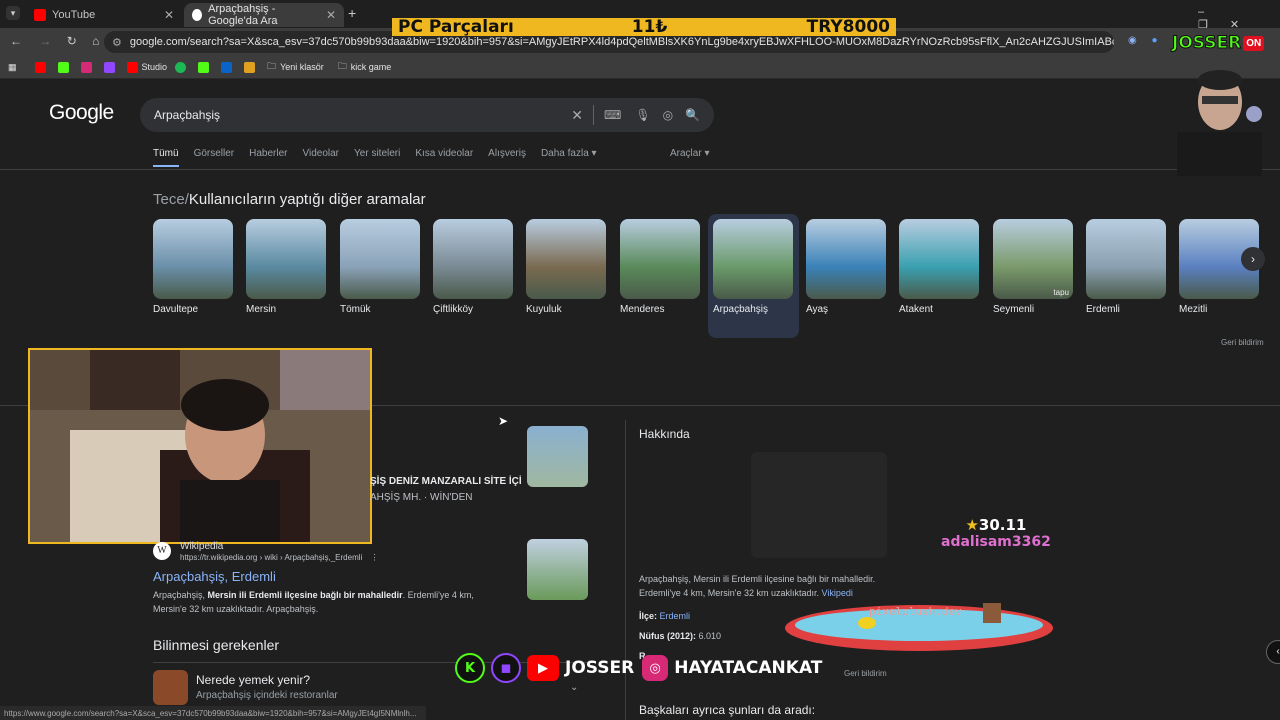 The width and height of the screenshot is (1280, 720). I want to click on tab-google: Arpaçbahşiş - Google'da Ara ✕, so click(264, 15).